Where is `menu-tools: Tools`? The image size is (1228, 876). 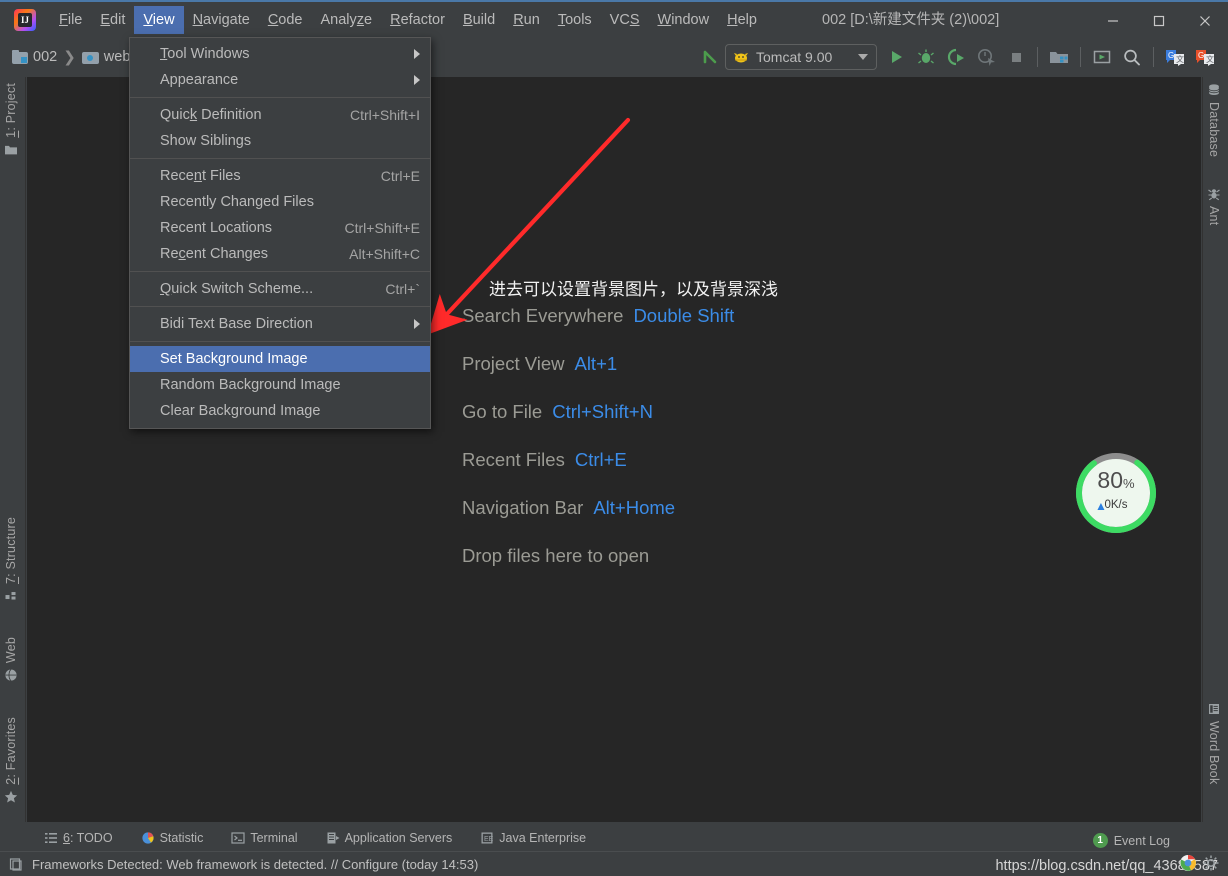
menu-tools: Tools is located at coordinates (575, 20).